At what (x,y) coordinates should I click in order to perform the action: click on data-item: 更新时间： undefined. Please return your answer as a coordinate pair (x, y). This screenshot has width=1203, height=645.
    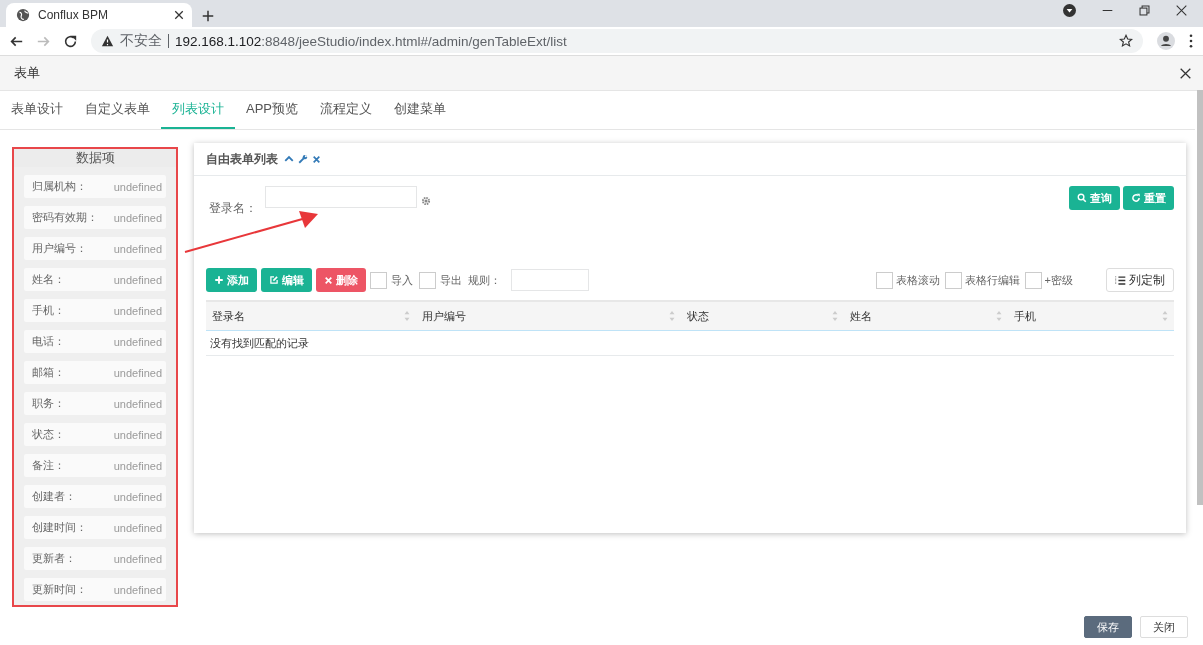
    Looking at the image, I should click on (95, 589).